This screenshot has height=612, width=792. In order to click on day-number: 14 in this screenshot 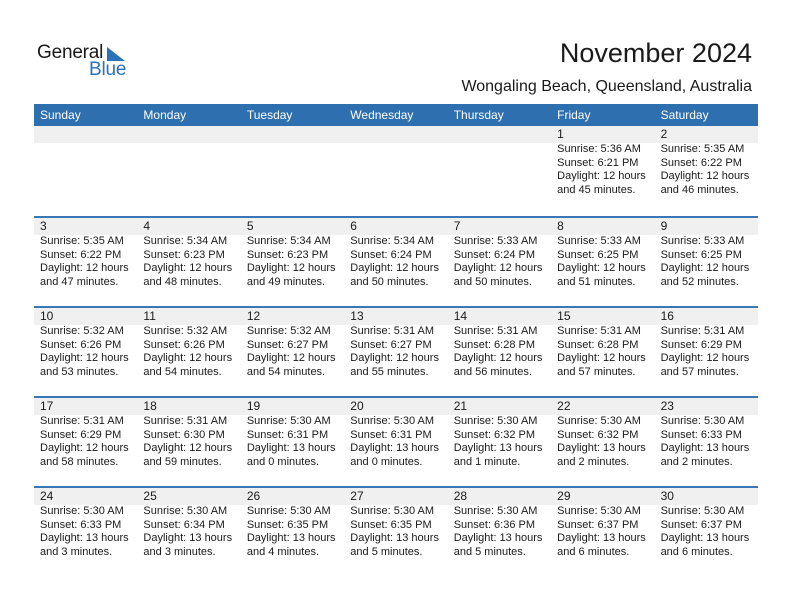, I will do `click(460, 316)`.